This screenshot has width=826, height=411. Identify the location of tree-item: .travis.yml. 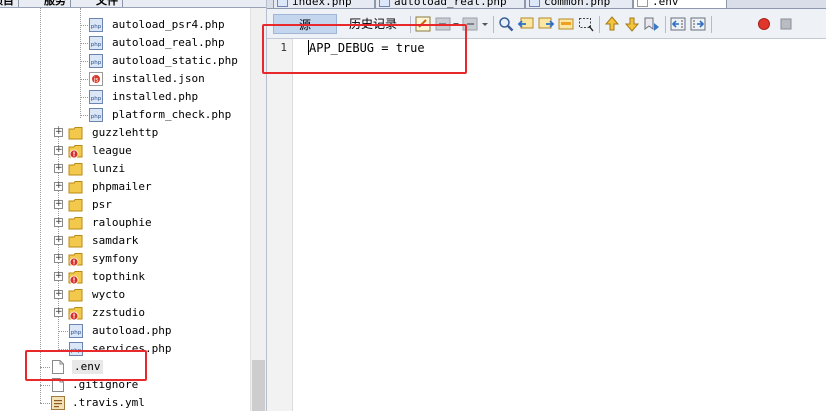
(125, 402).